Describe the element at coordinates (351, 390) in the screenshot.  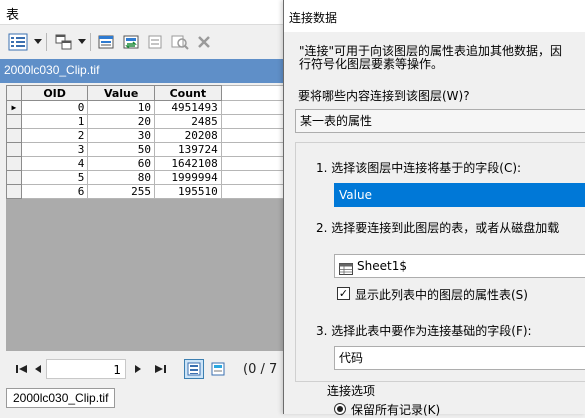
I see `join-options-legend: 连接选项` at that location.